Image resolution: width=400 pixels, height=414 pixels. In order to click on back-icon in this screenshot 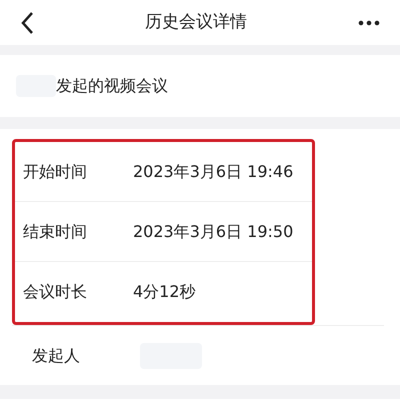, I will do `click(27, 22)`.